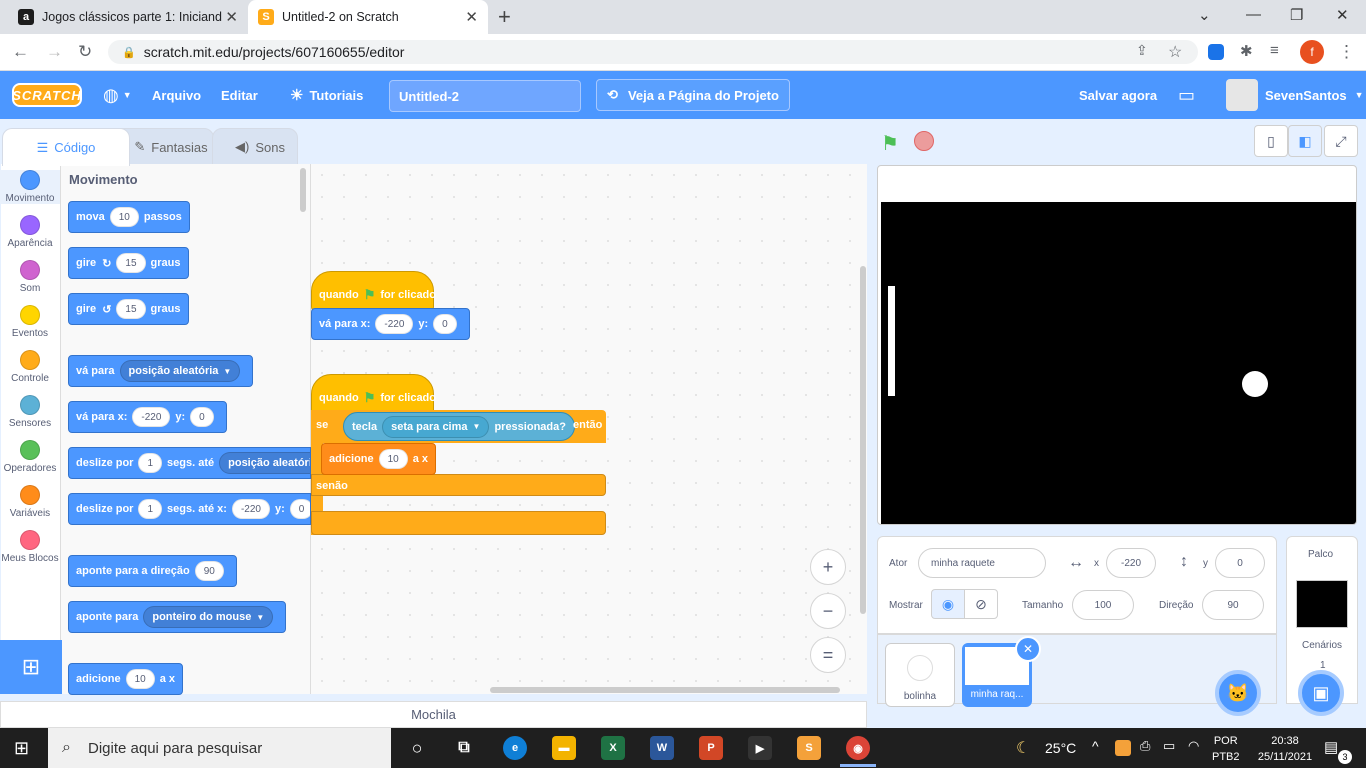  I want to click on small-stage-button: ▯, so click(1271, 141).